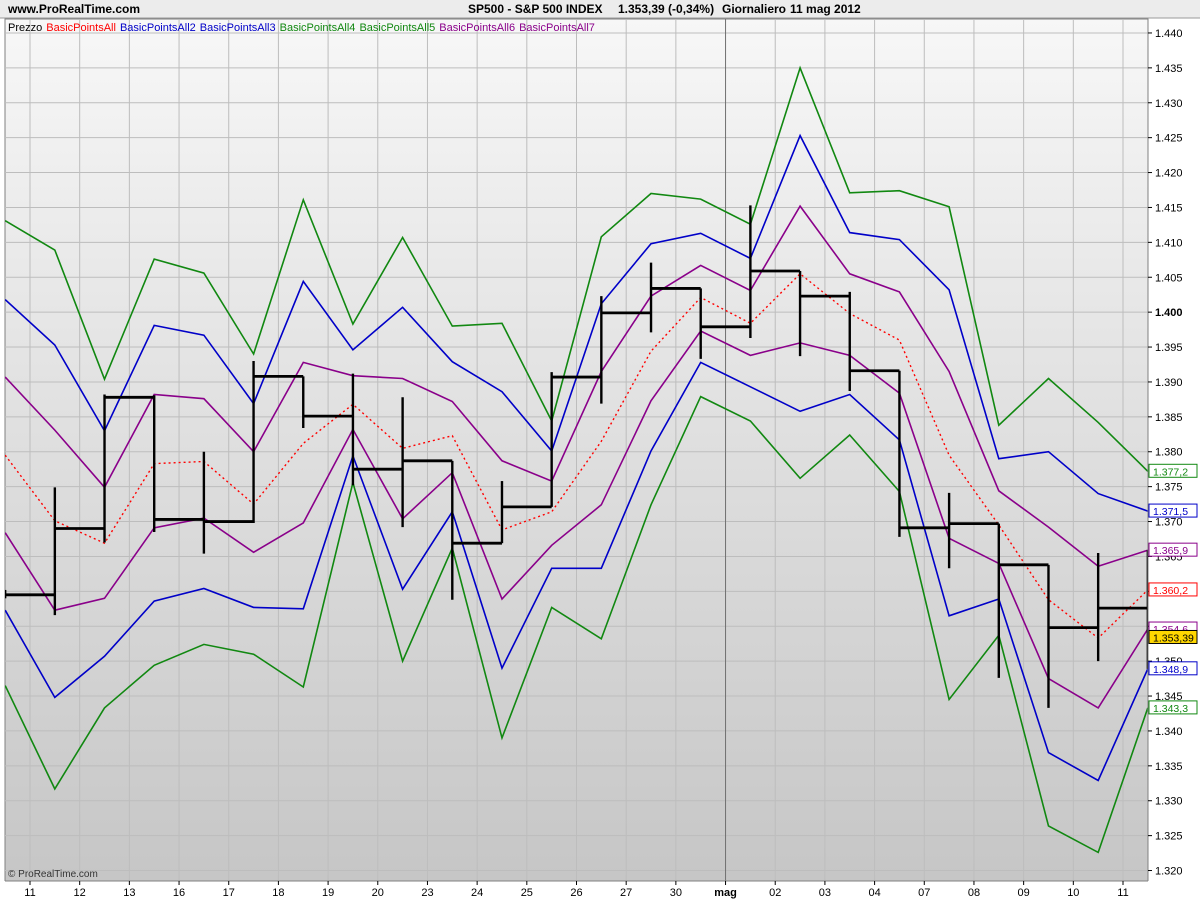  I want to click on y-tick-label: 1.405, so click(1169, 278).